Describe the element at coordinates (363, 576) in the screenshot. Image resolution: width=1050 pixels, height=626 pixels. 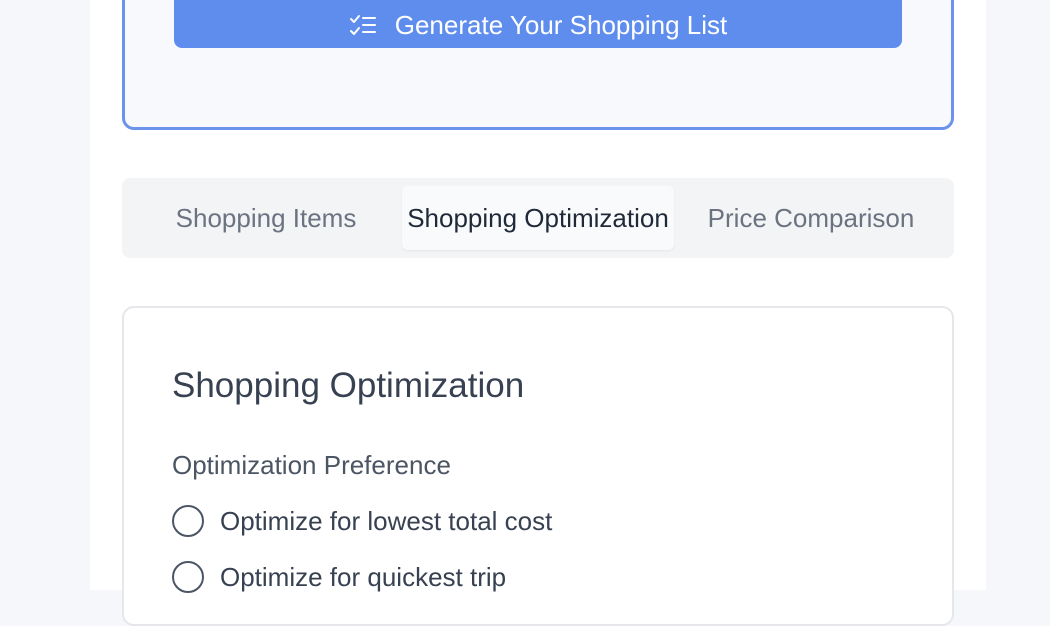
I see `option-label: Optimize for quickest trip` at that location.